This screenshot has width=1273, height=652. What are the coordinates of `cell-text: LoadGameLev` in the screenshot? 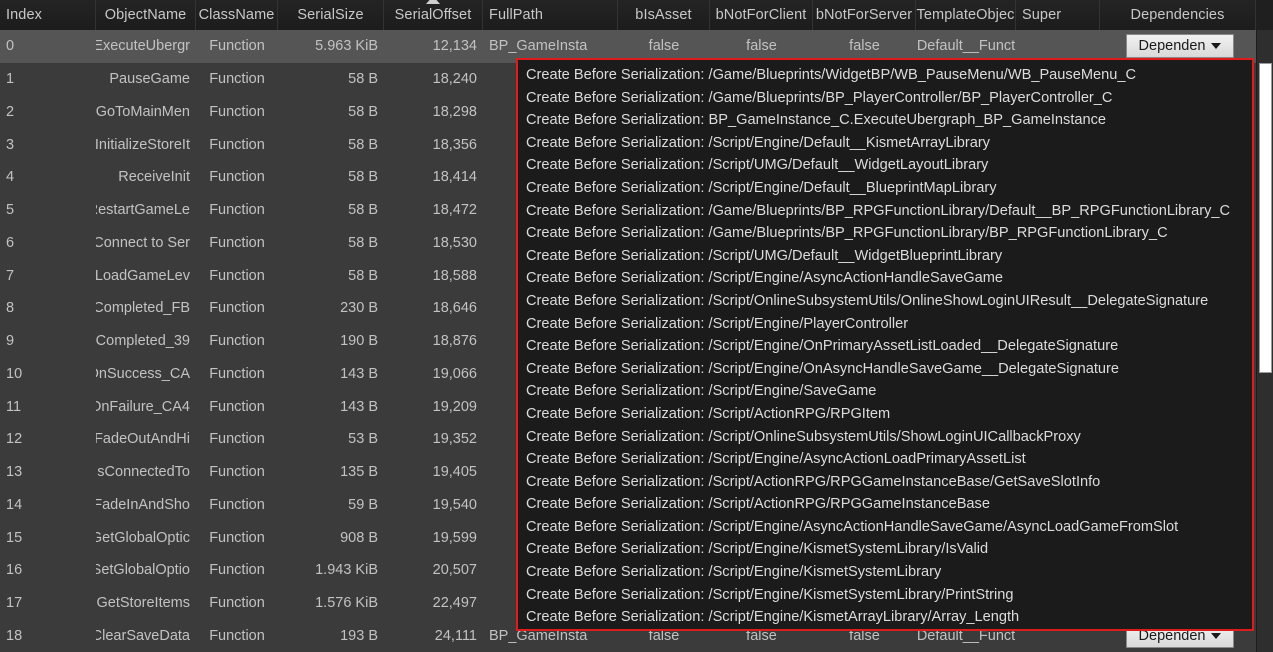 It's located at (143, 275).